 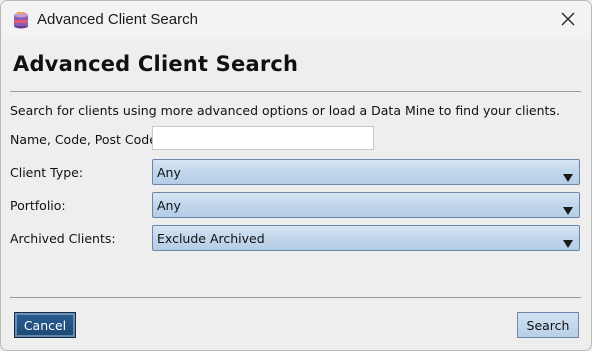 What do you see at coordinates (38, 205) in the screenshot?
I see `portfolio-label: Portfolio:` at bounding box center [38, 205].